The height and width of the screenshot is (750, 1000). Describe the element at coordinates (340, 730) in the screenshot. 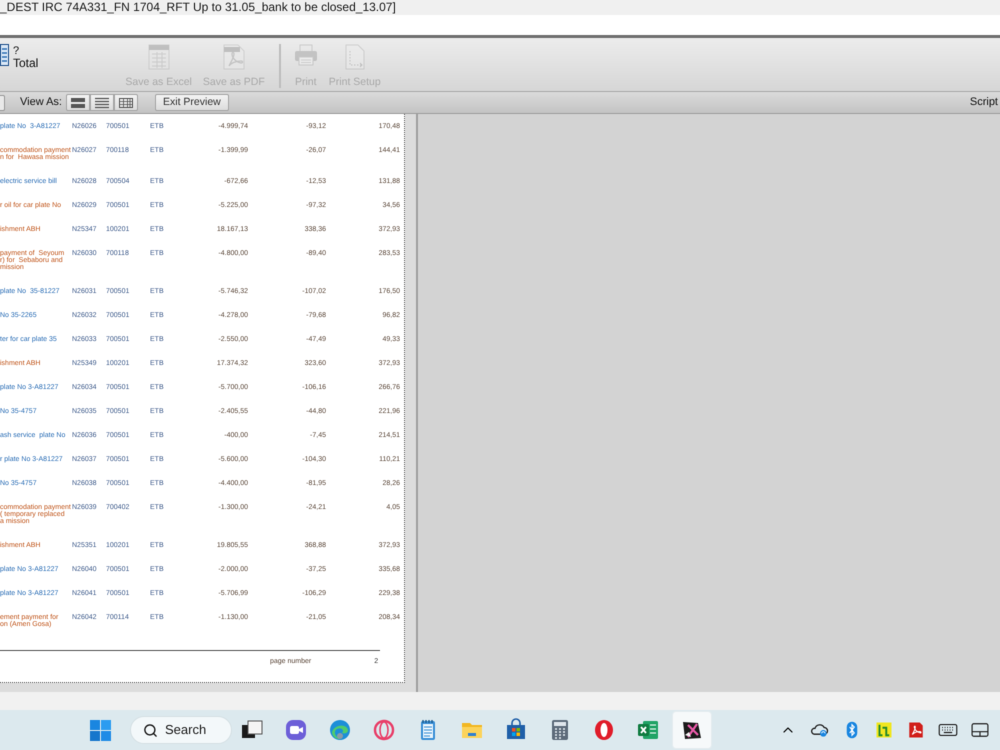

I see `browser-swirl-icon` at that location.